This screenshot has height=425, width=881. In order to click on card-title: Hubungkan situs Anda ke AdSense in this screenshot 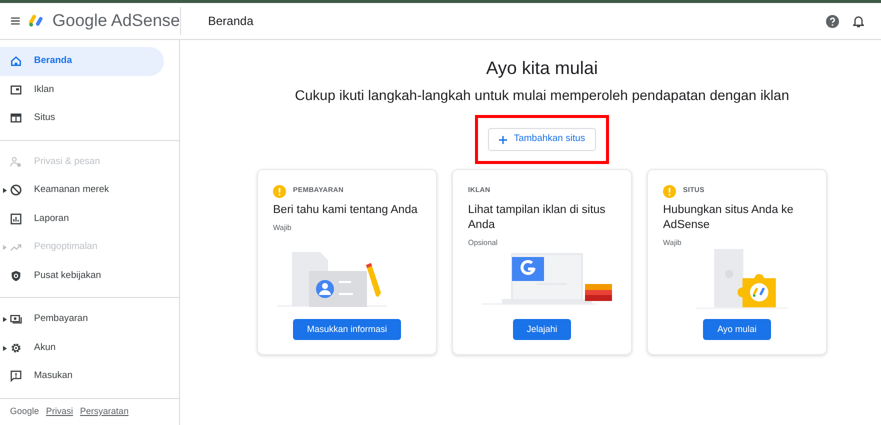, I will do `click(728, 218)`.